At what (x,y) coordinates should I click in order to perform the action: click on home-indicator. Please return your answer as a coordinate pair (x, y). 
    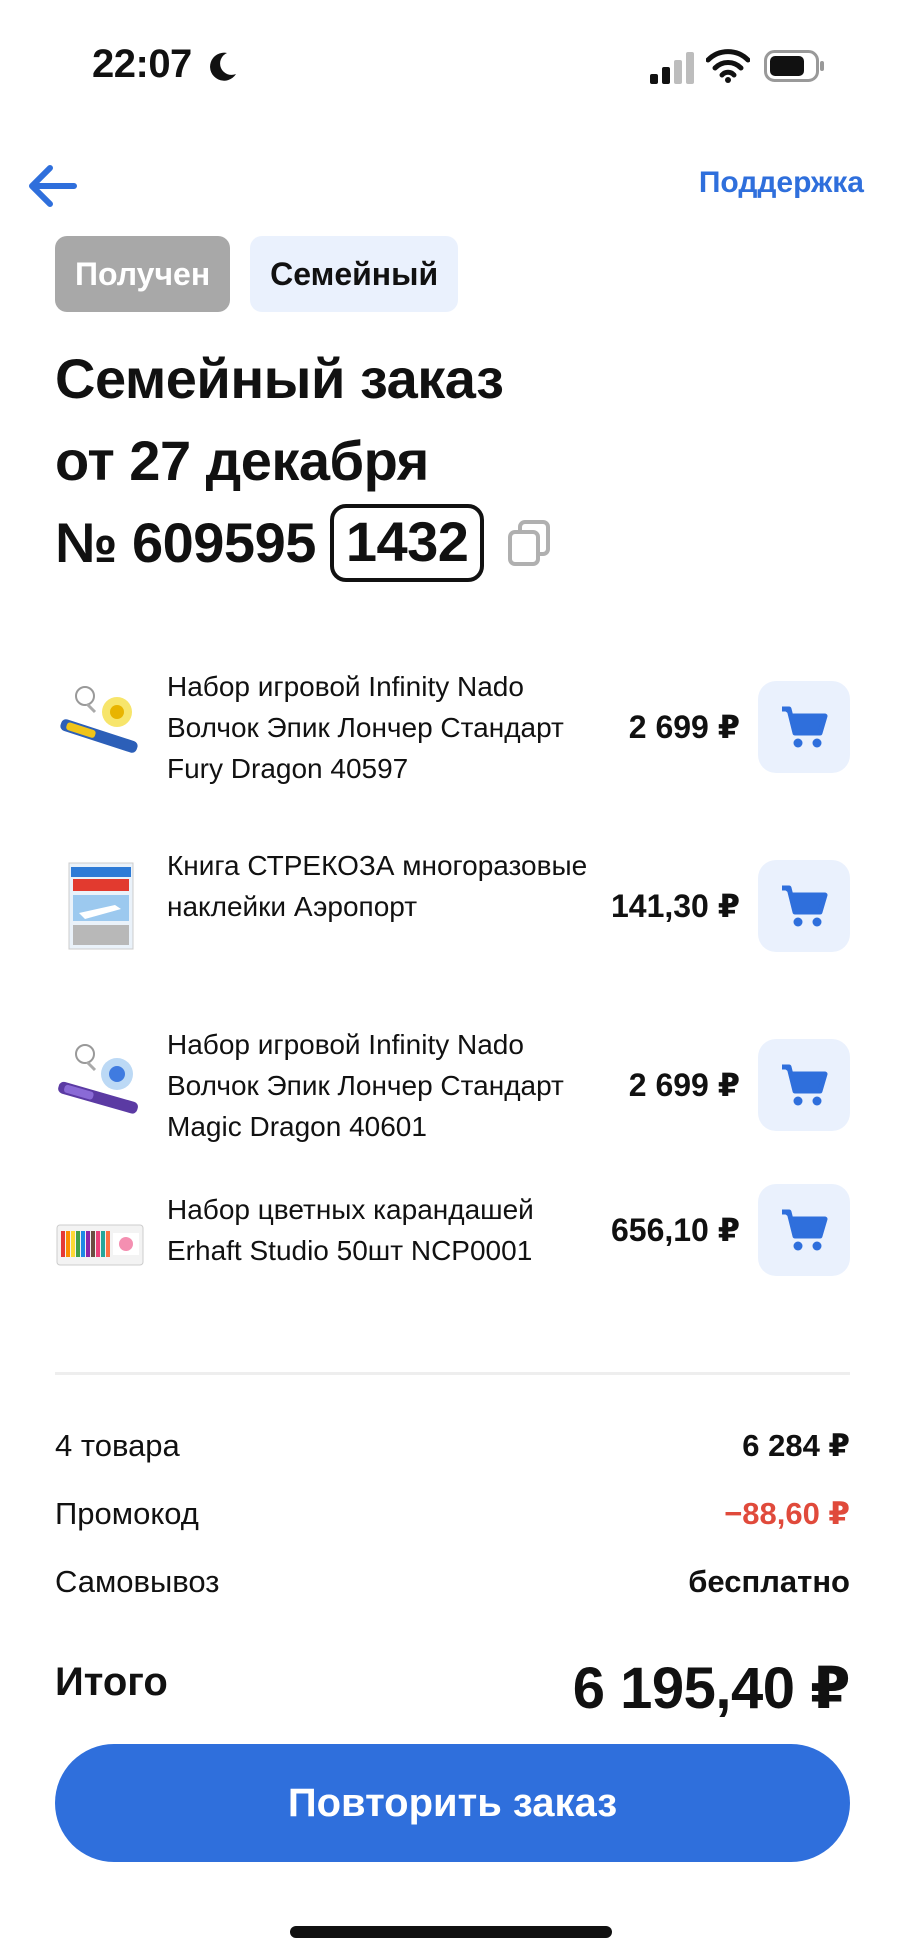
    Looking at the image, I should click on (451, 1932).